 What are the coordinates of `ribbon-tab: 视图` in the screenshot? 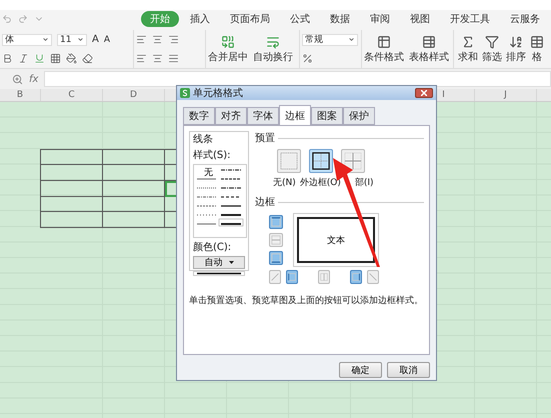 It's located at (420, 19).